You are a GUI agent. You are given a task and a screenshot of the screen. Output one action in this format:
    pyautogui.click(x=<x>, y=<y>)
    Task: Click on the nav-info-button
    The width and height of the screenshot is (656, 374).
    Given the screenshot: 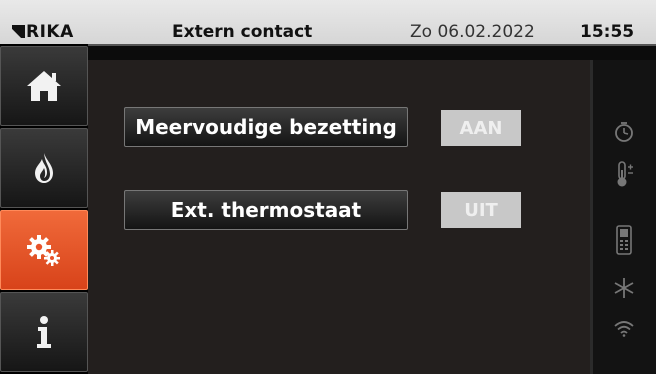 What is the action you would take?
    pyautogui.click(x=44, y=332)
    